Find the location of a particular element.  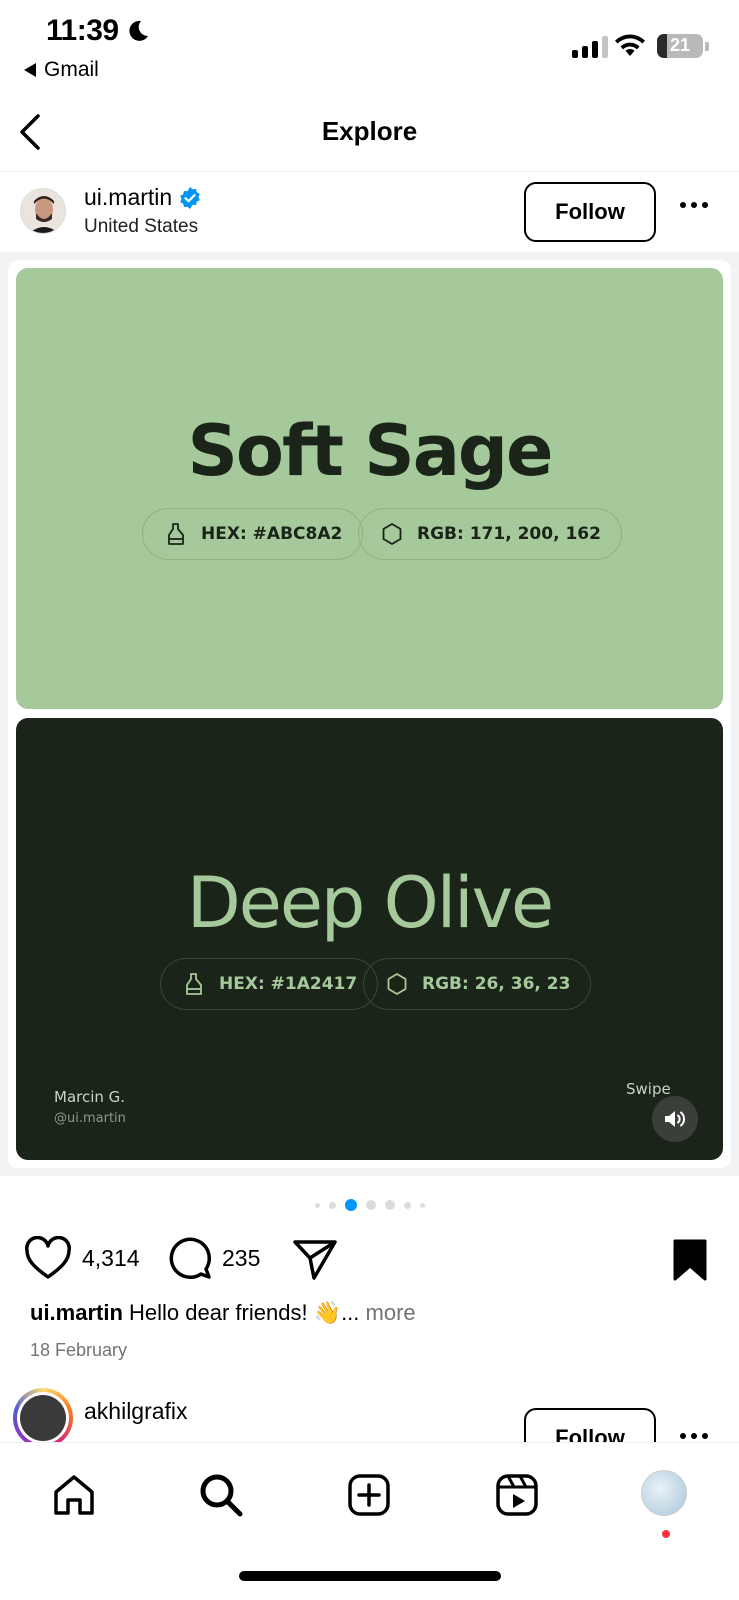

speaker-icon is located at coordinates (675, 1119).